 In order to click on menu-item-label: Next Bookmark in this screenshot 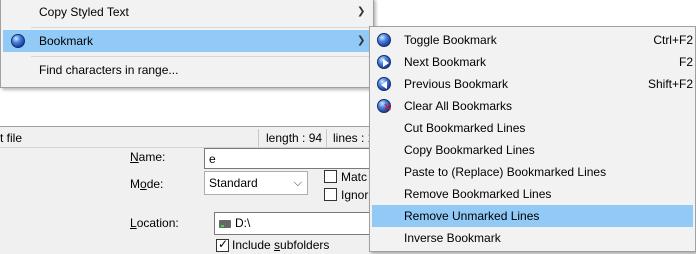, I will do `click(445, 62)`.